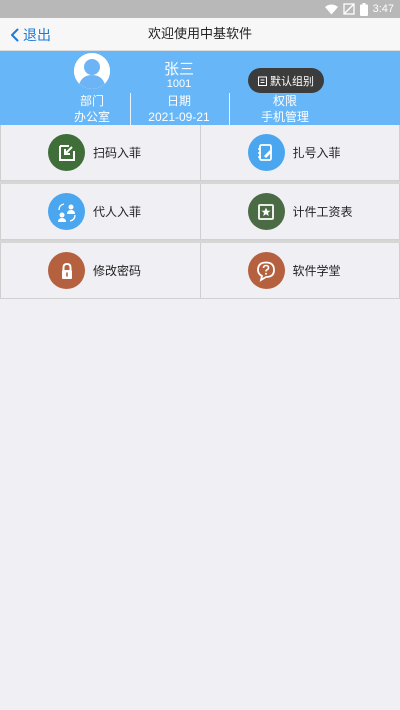 Image resolution: width=400 pixels, height=710 pixels. Describe the element at coordinates (92, 109) in the screenshot. I see `dept-column: 部门 办公室` at that location.